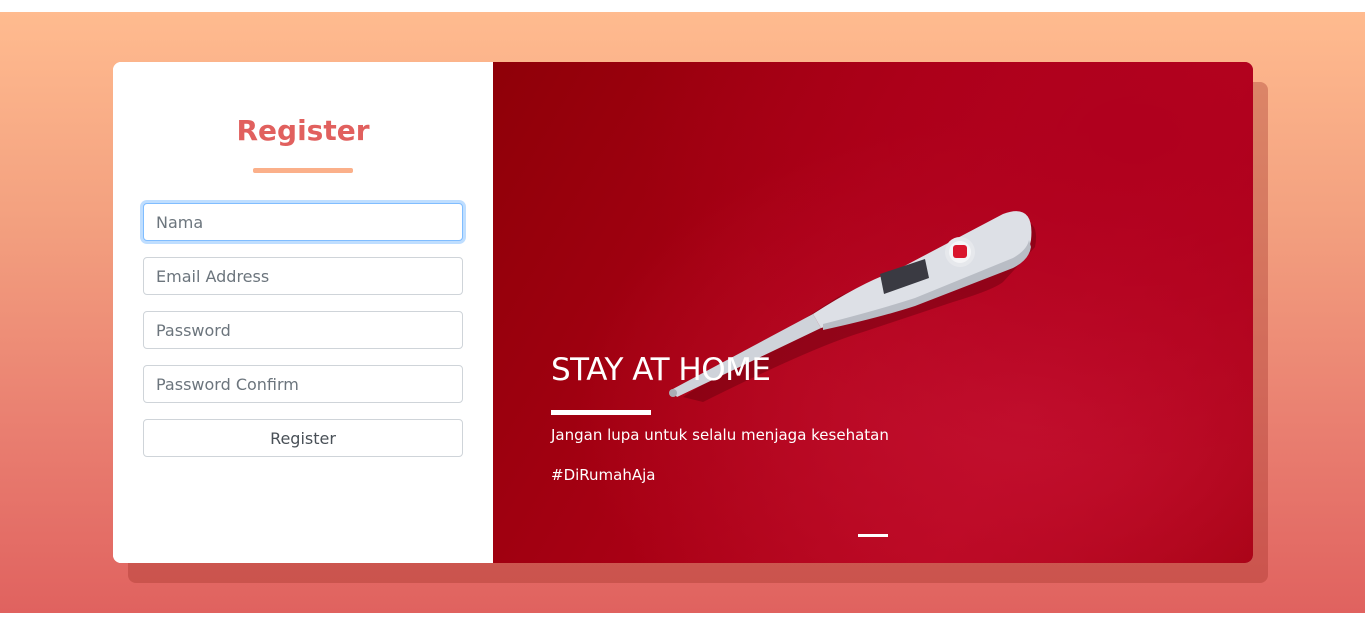 Image resolution: width=1365 pixels, height=641 pixels. Describe the element at coordinates (873, 535) in the screenshot. I see `carousel-indicator` at that location.